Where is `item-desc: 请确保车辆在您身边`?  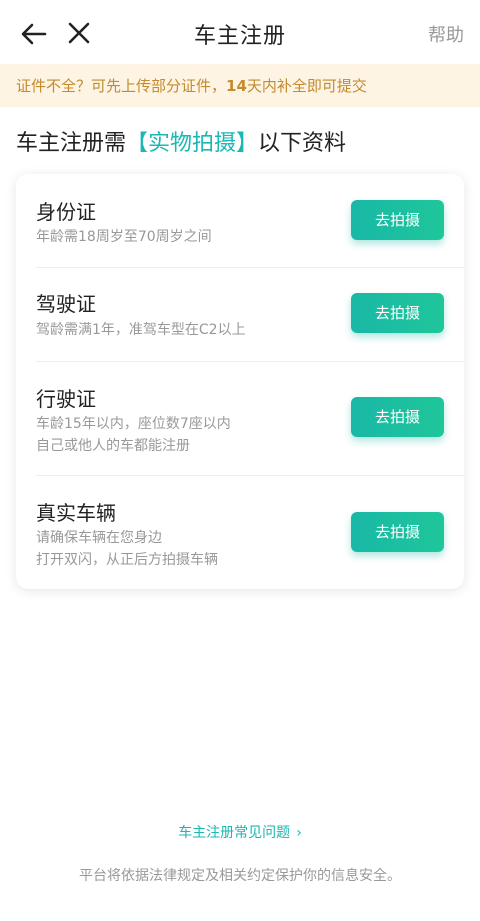 item-desc: 请确保车辆在您身边 is located at coordinates (99, 538).